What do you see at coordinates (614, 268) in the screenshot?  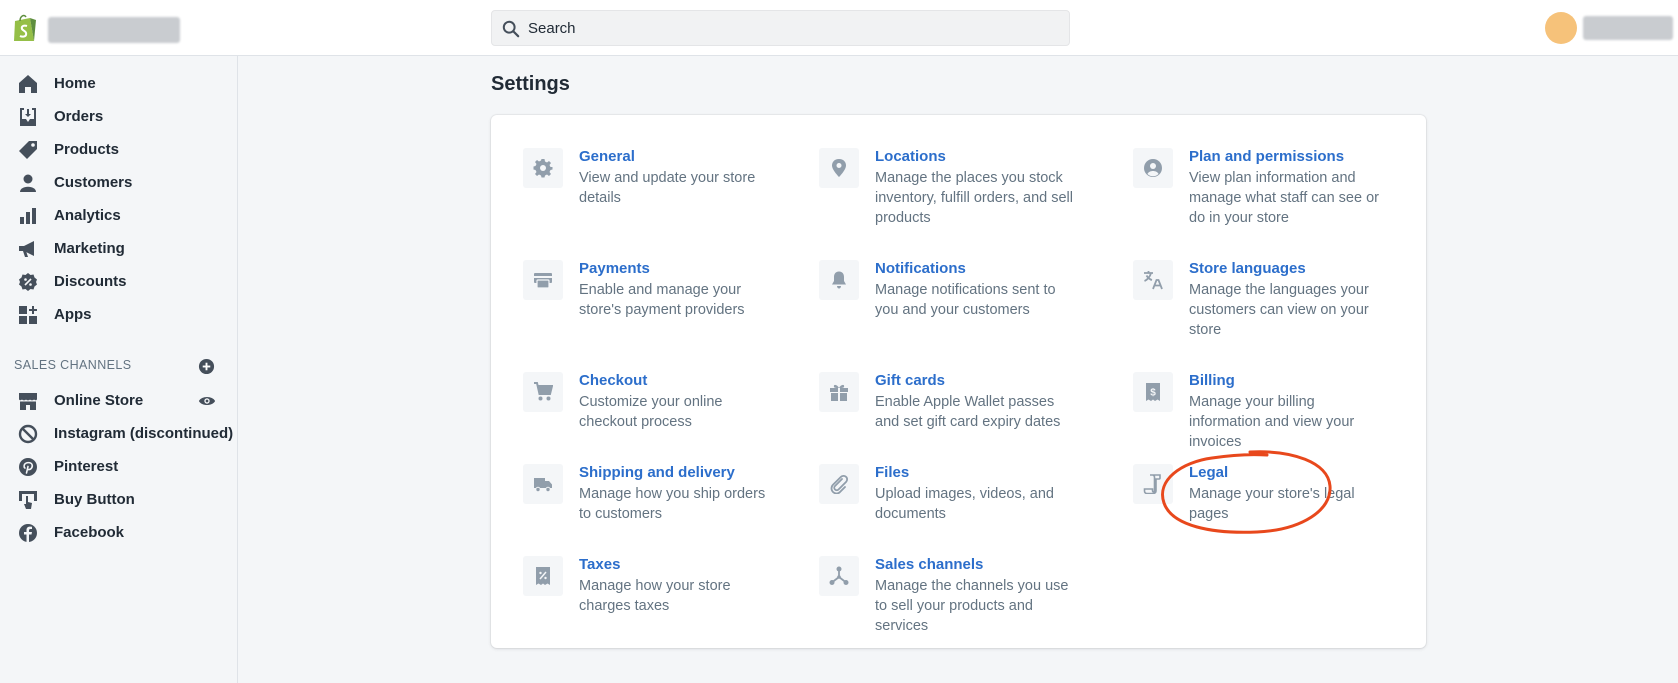 I see `setting-title: Payments` at bounding box center [614, 268].